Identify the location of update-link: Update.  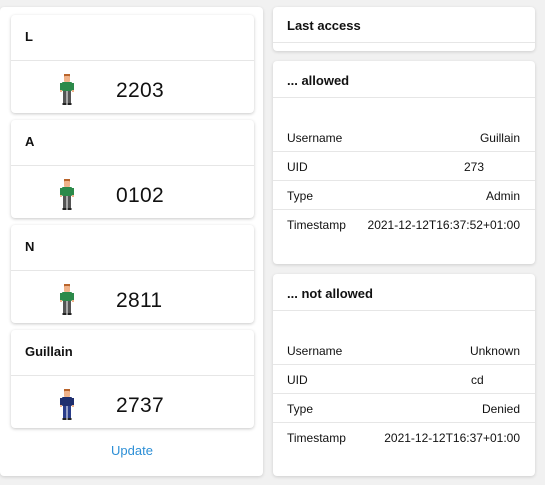
(132, 450).